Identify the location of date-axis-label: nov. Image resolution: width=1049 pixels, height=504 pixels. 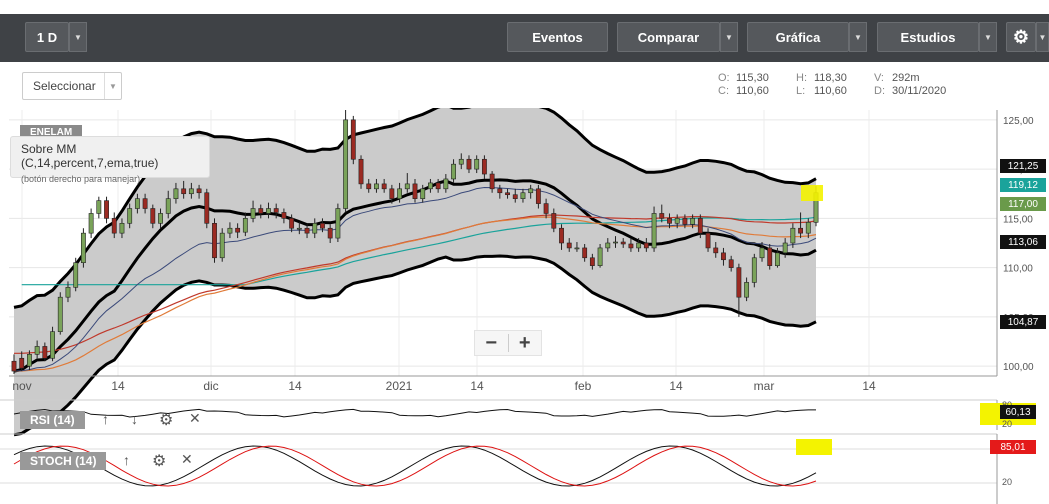
(21, 386).